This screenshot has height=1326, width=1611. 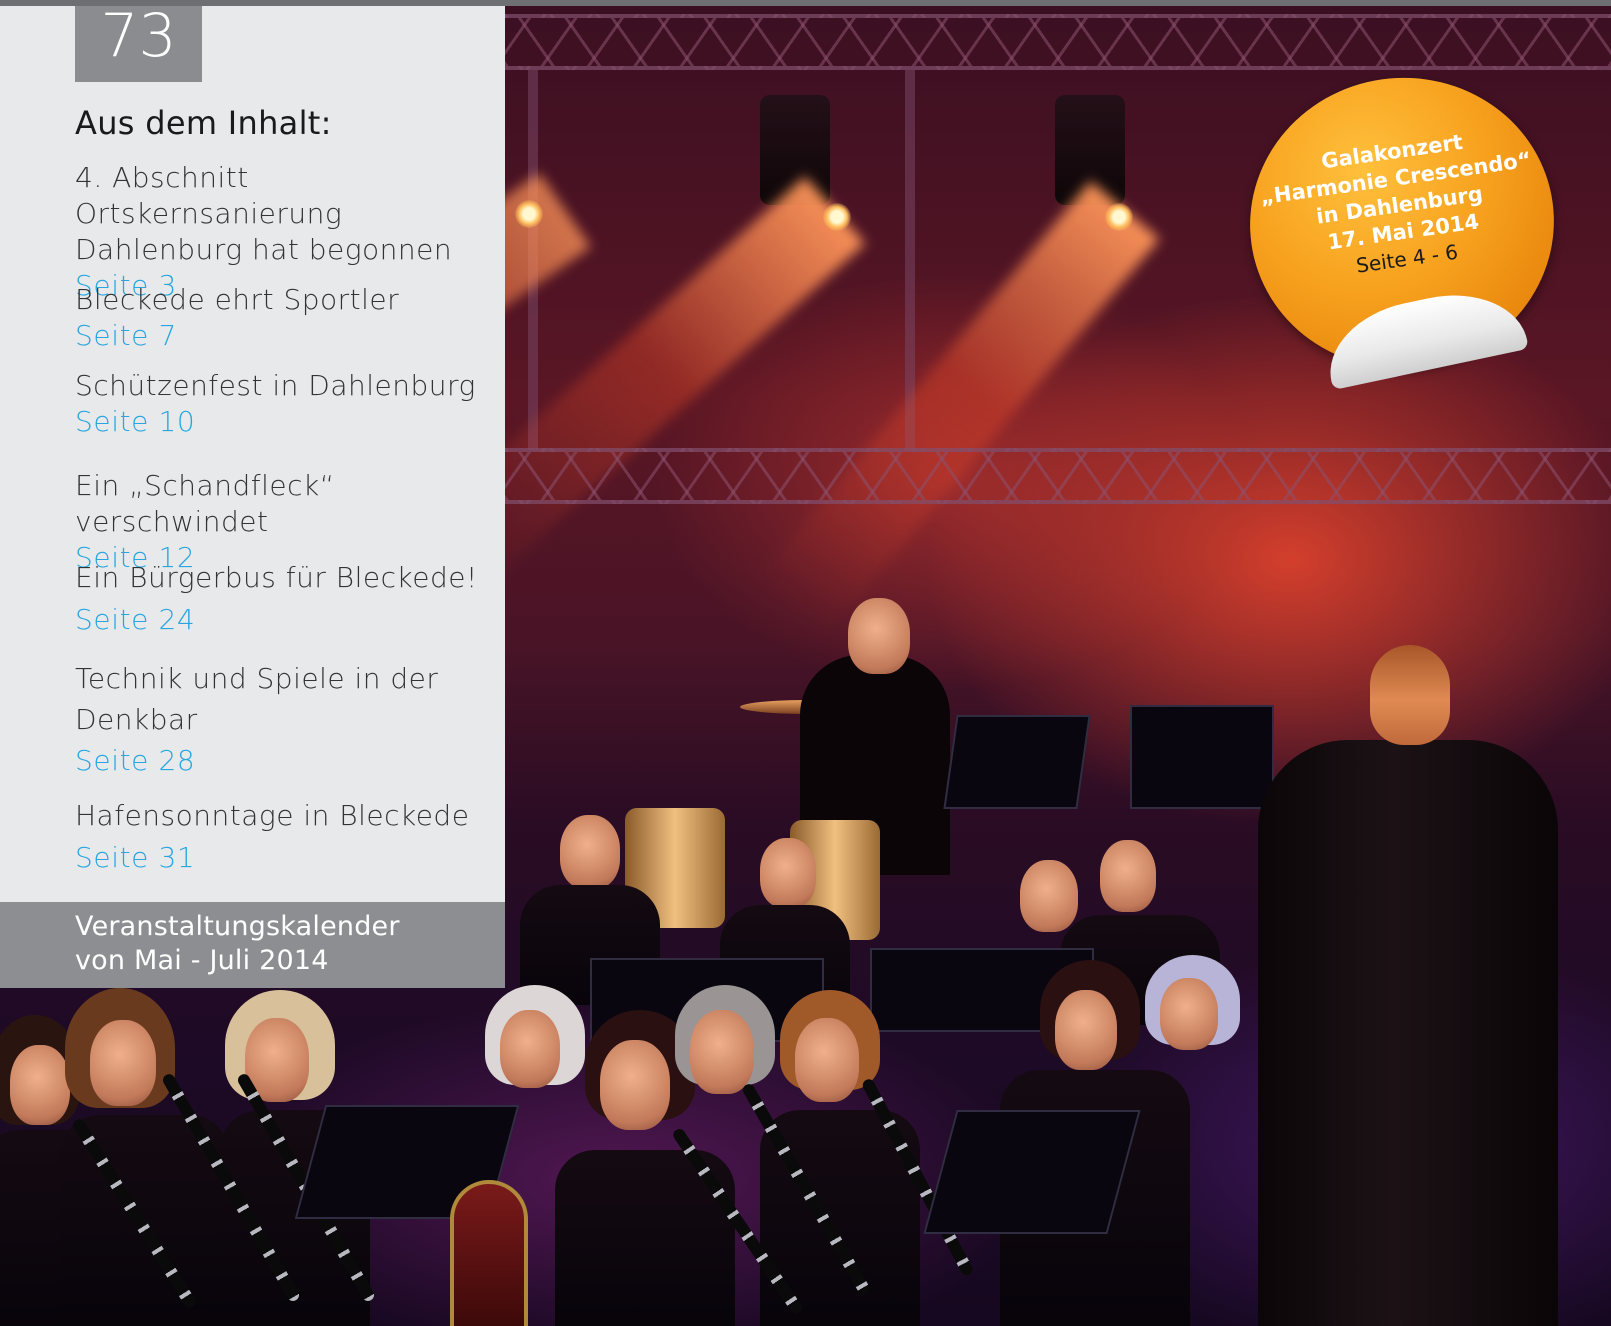 I want to click on toc-entry-title: 4. Abschnitt Ortskernsanierung, so click(x=209, y=195).